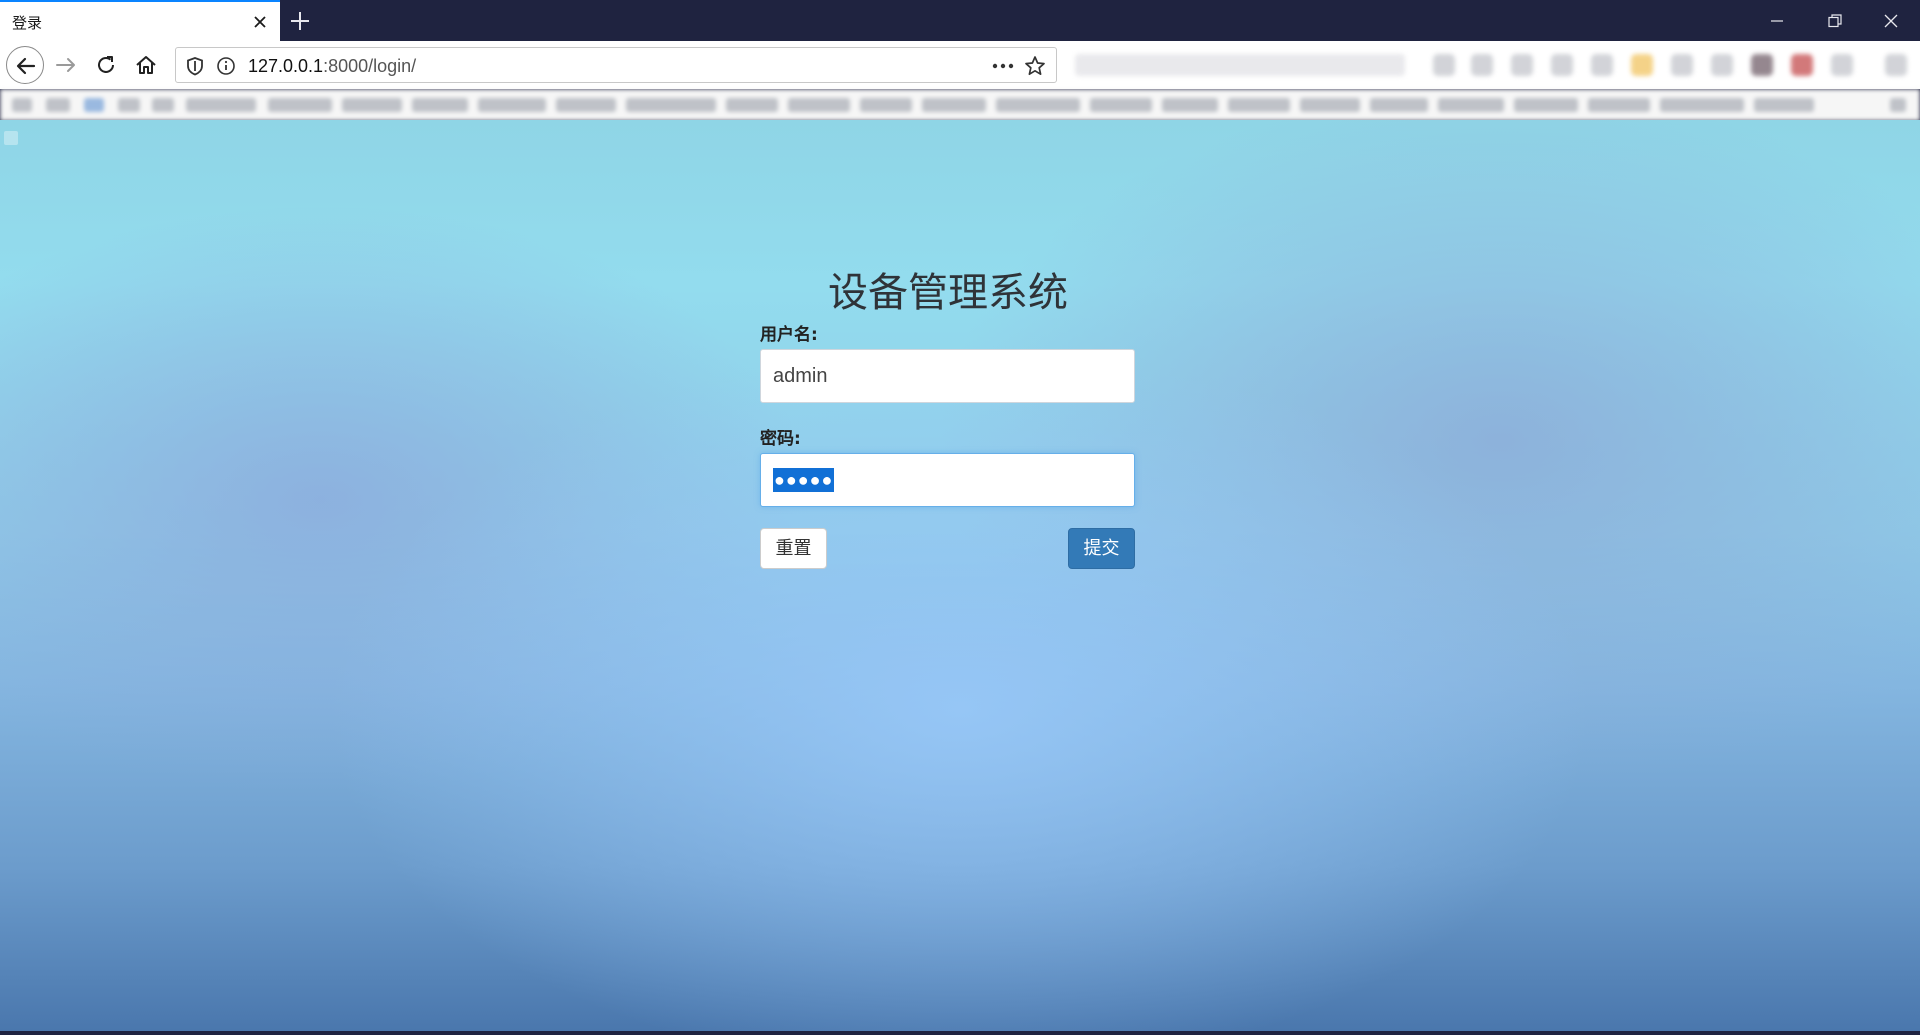  I want to click on password-input: ●●●●●, so click(947, 480).